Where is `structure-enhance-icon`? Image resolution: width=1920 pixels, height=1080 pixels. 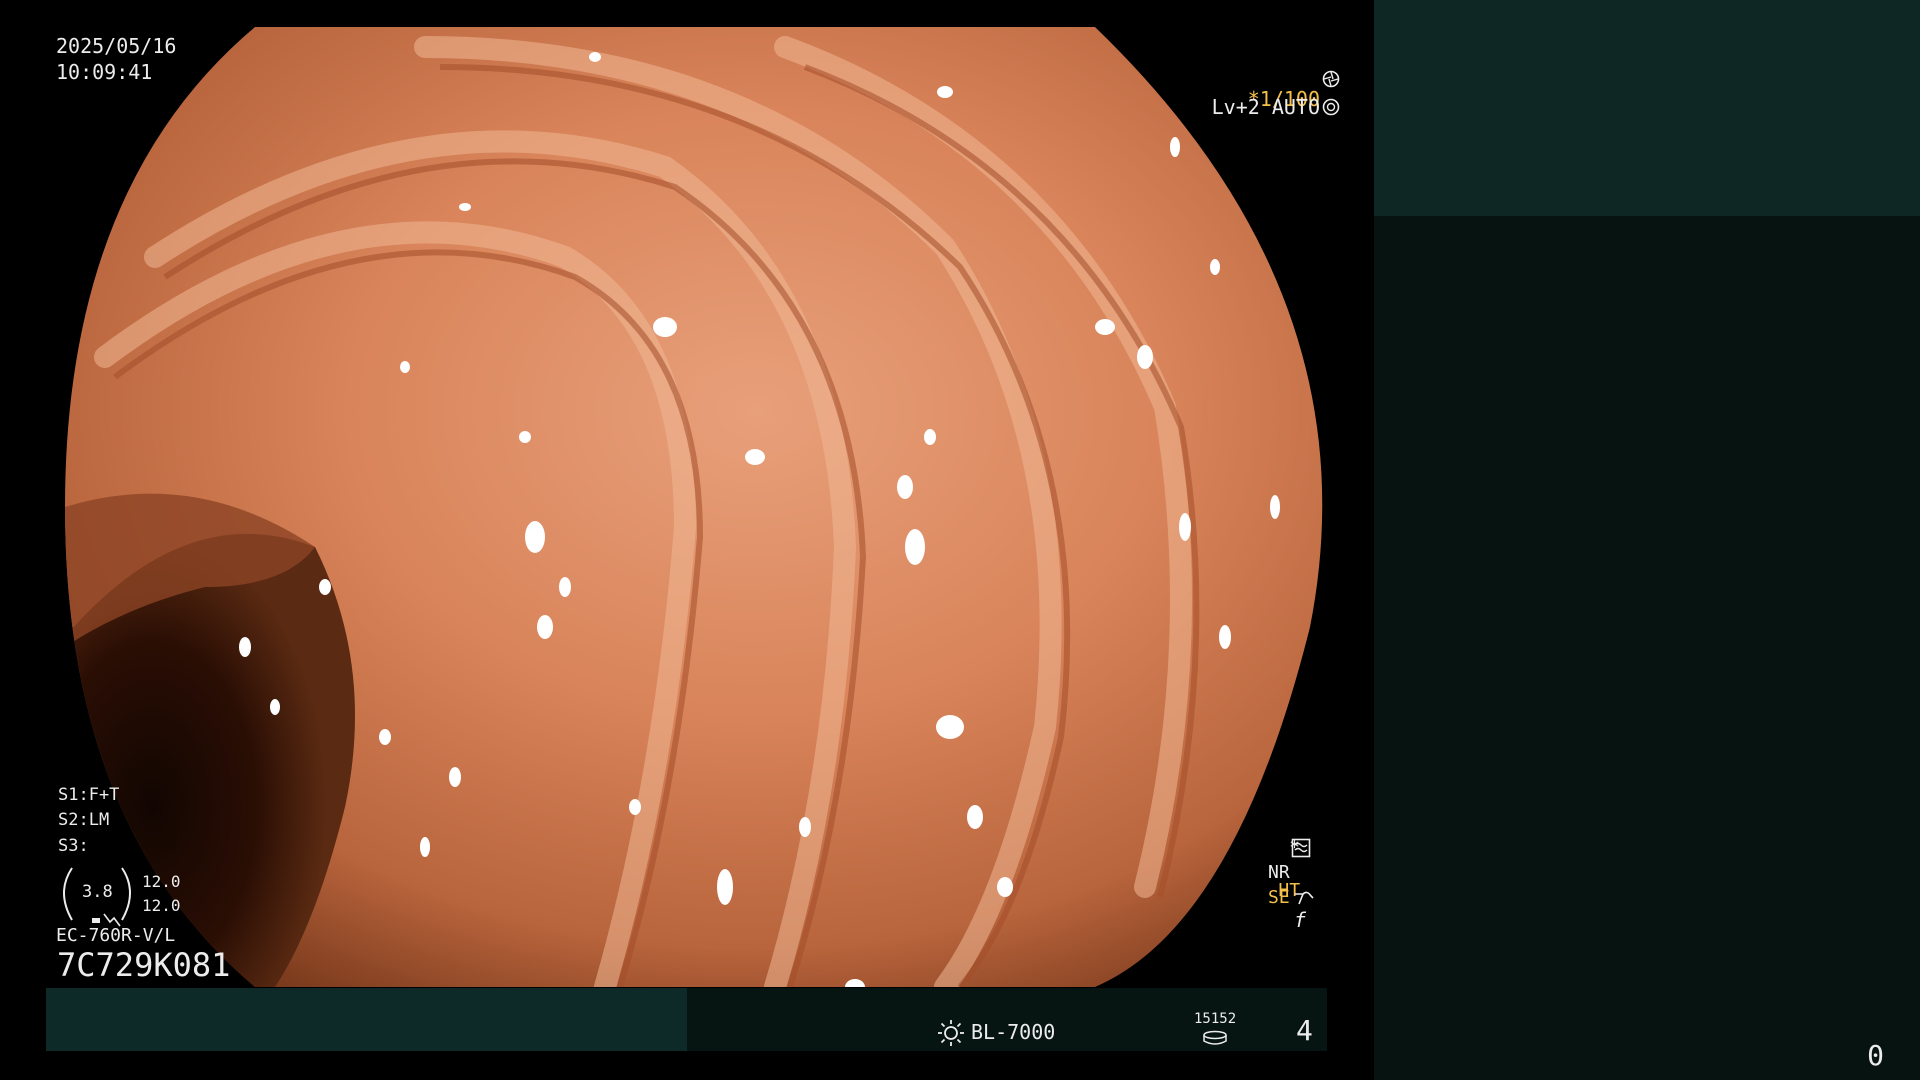 structure-enhance-icon is located at coordinates (1304, 898).